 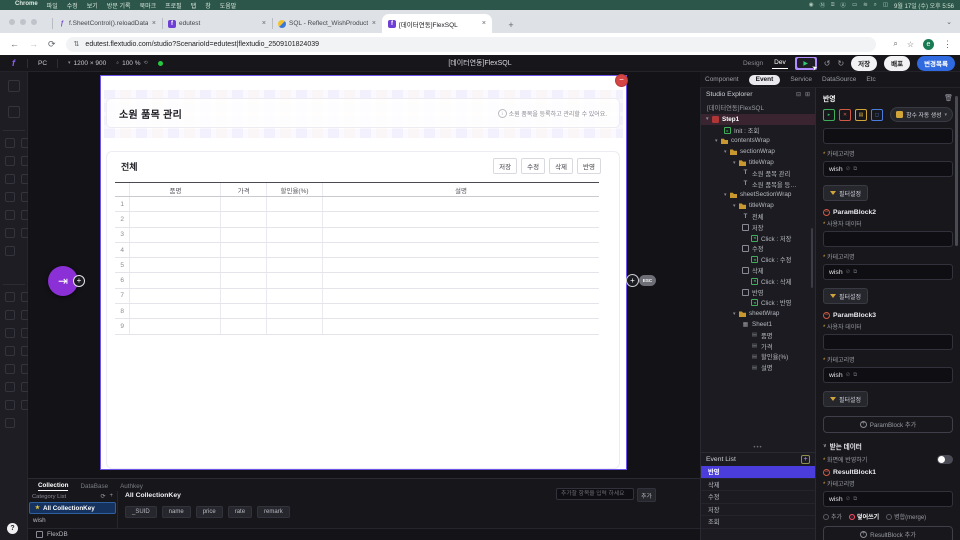 I want to click on menubar-item: 보기, so click(x=92, y=5).